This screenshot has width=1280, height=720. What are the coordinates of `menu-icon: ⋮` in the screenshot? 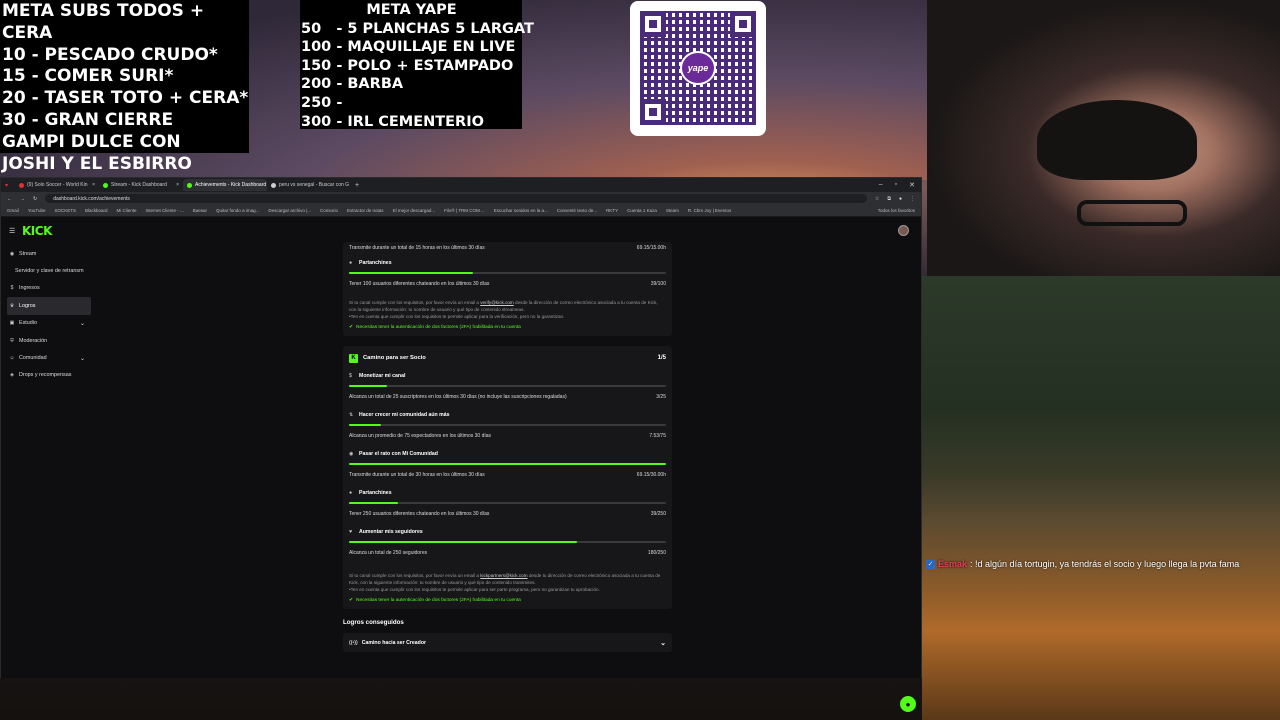 It's located at (912, 199).